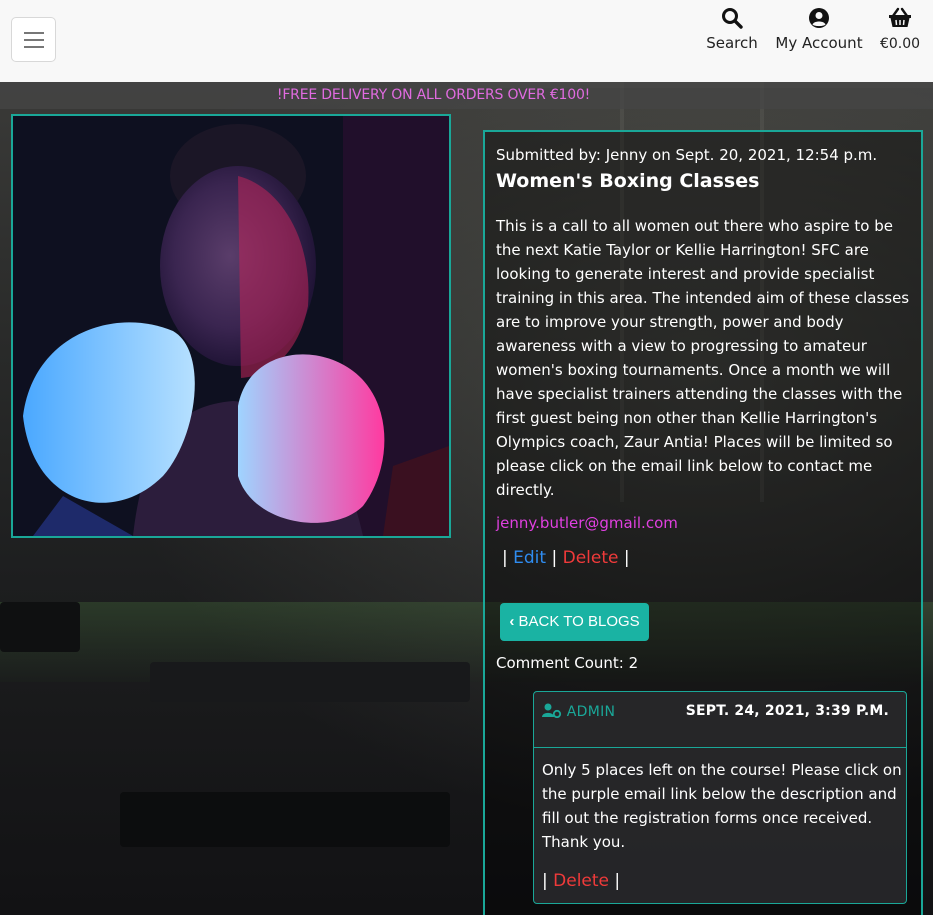  What do you see at coordinates (900, 29) in the screenshot?
I see `basket-link: €0.00` at bounding box center [900, 29].